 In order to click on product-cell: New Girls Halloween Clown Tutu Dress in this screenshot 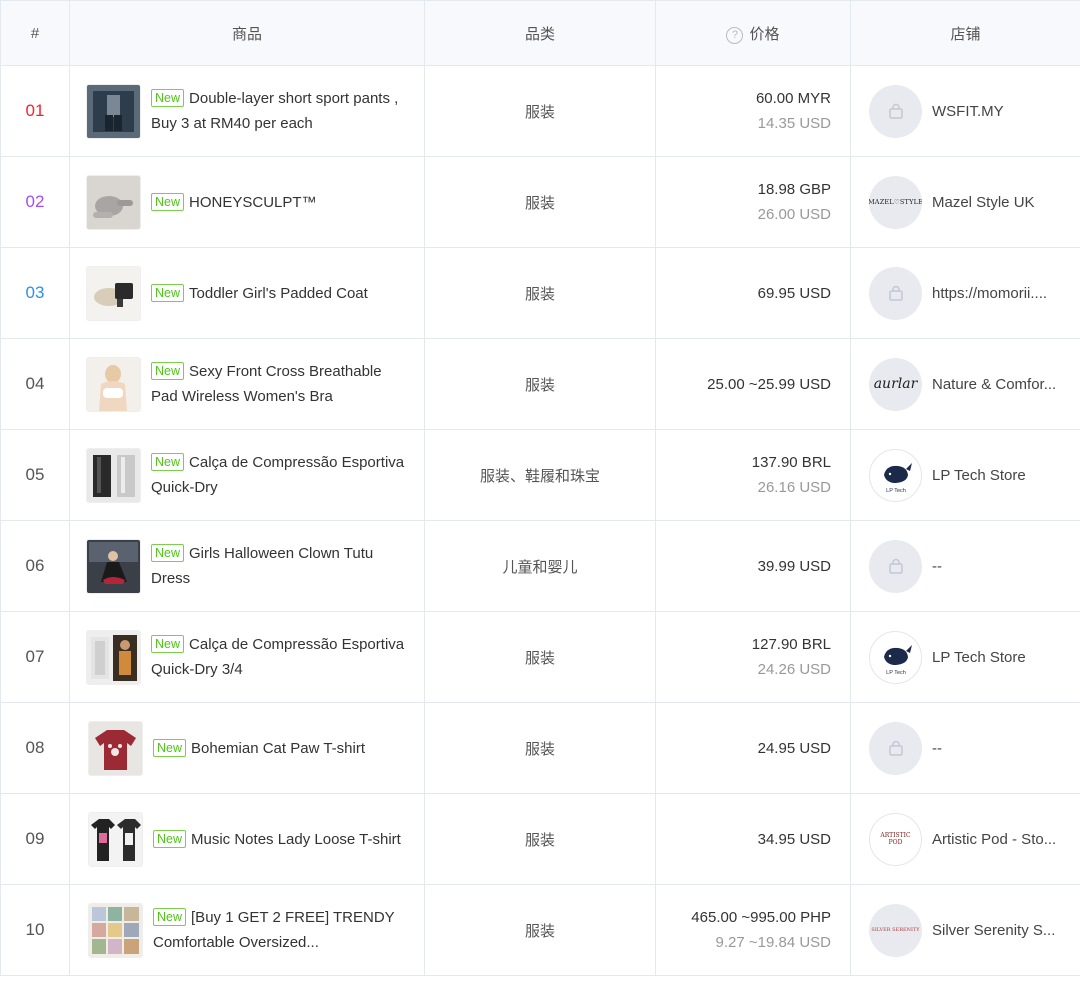, I will do `click(247, 566)`.